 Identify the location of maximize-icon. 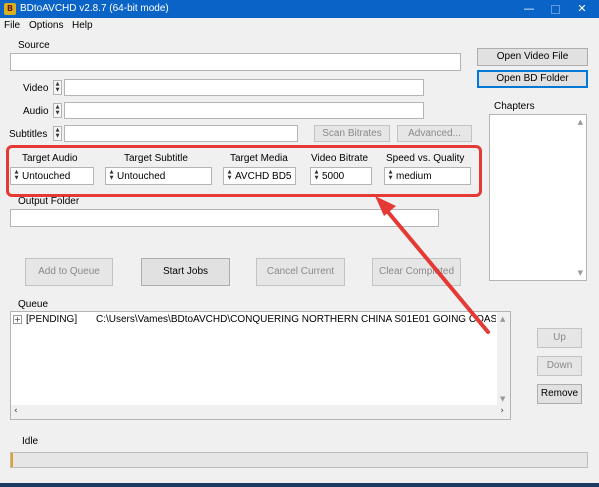
(555, 9).